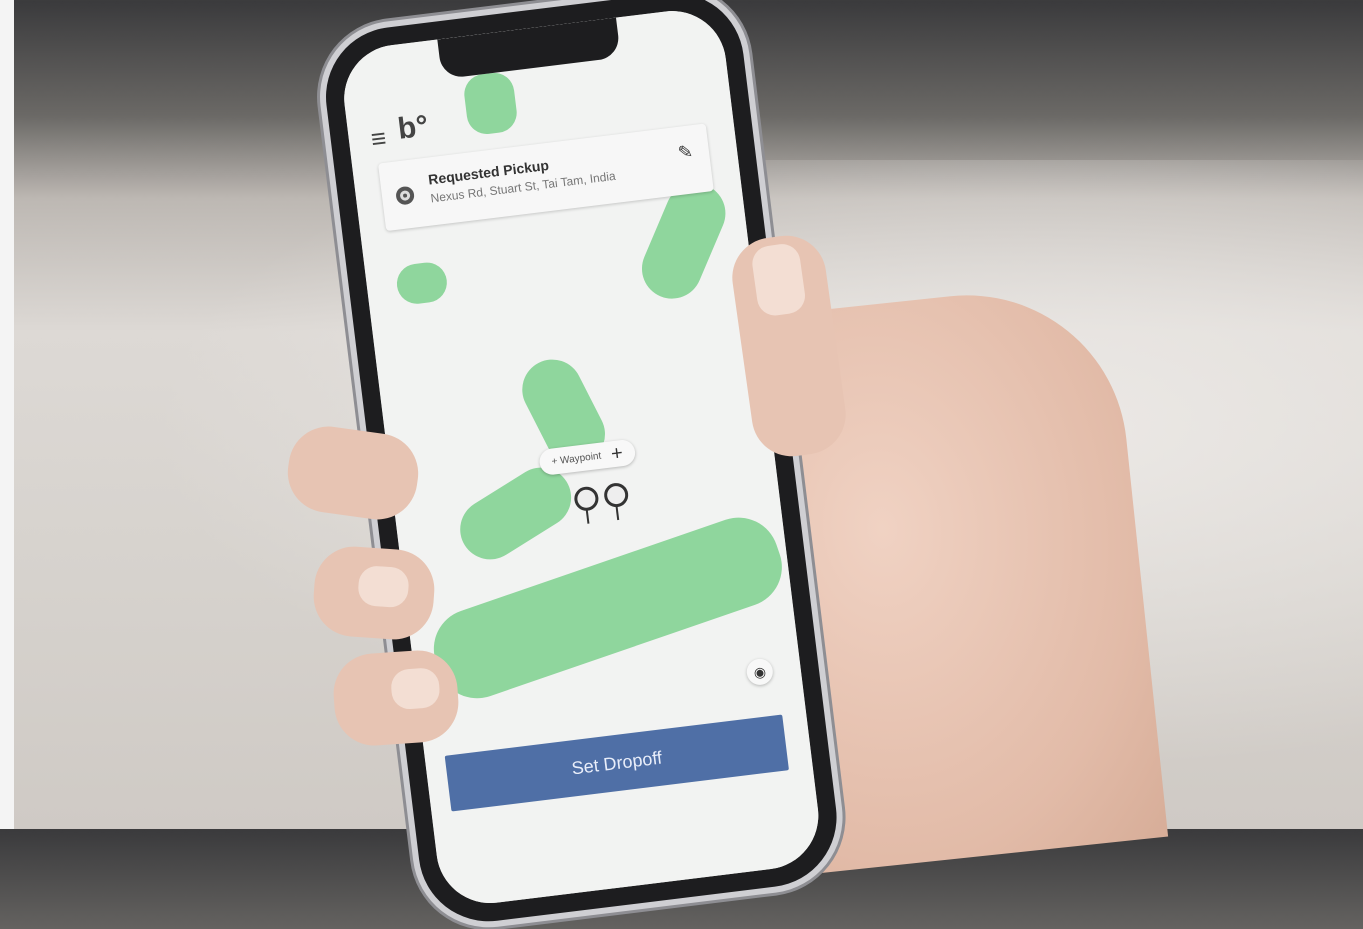  Describe the element at coordinates (617, 454) in the screenshot. I see `plus-icon: +` at that location.